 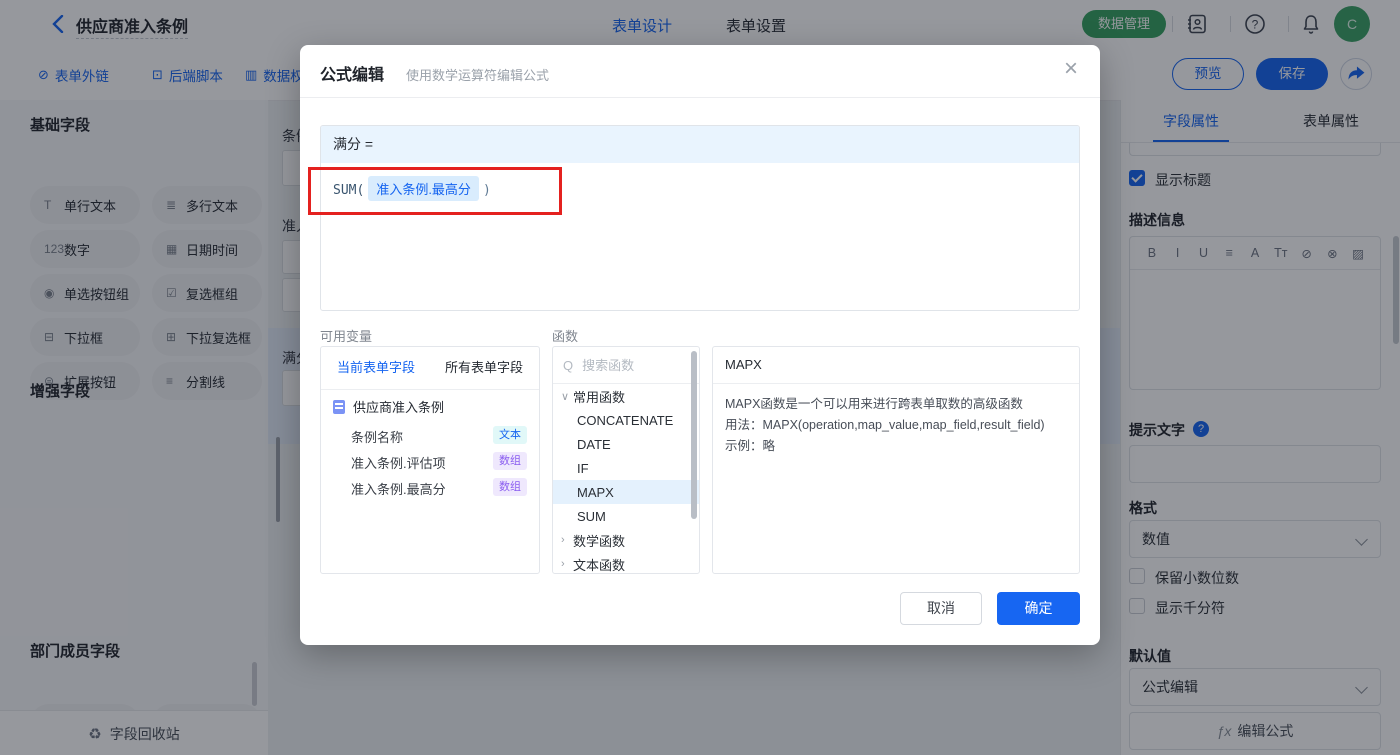 What do you see at coordinates (398, 489) in the screenshot?
I see `variable-label: 准入条例.最高分` at bounding box center [398, 489].